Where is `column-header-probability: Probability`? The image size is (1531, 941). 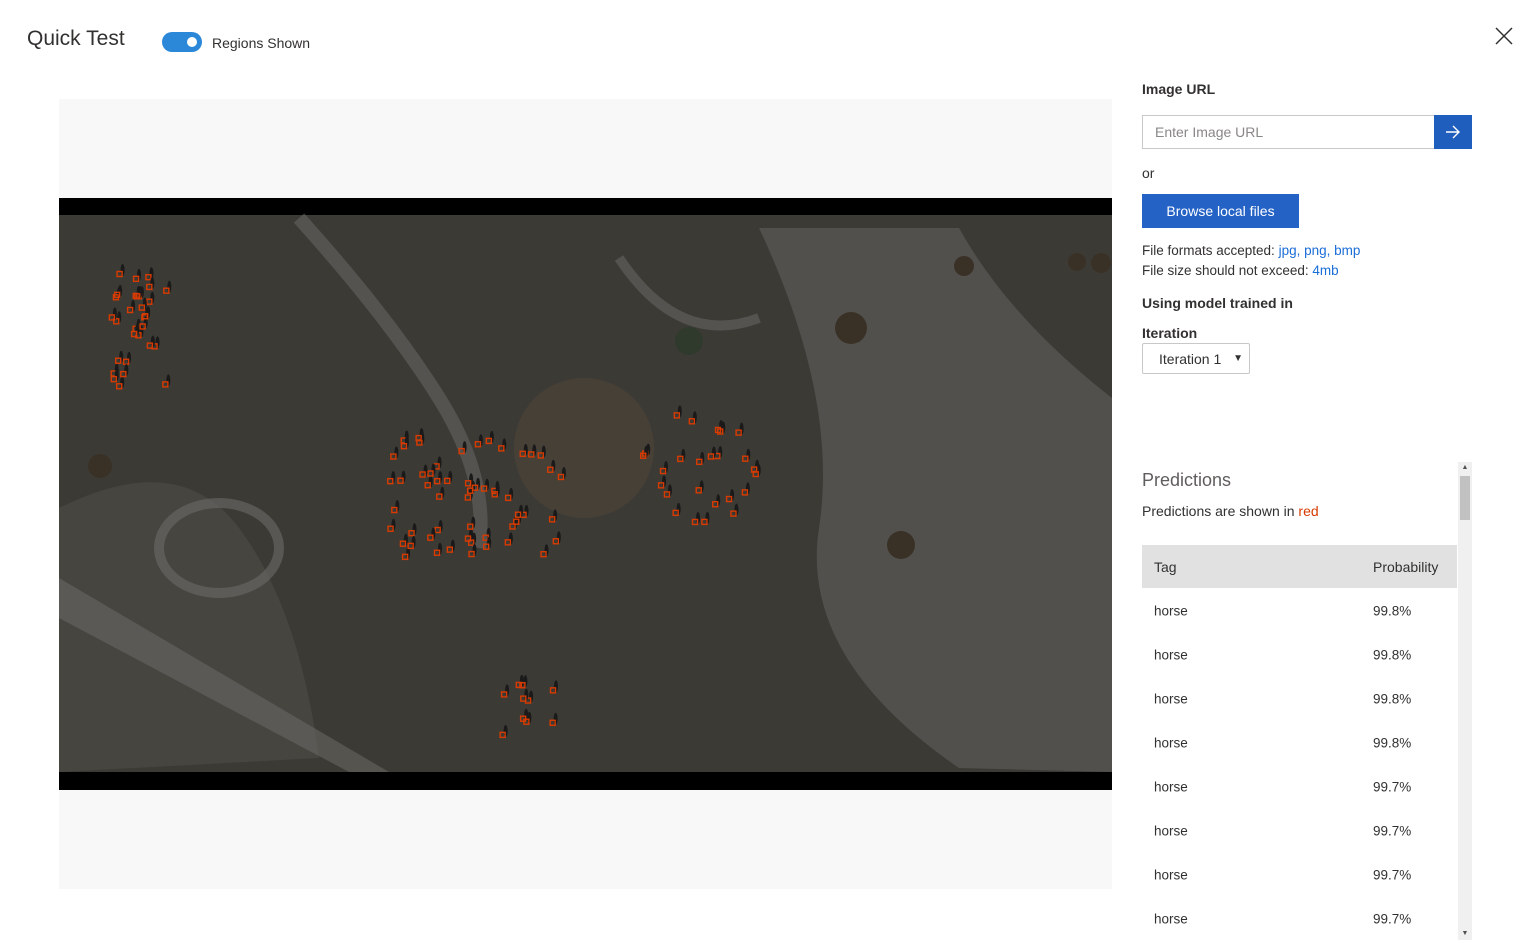 column-header-probability: Probability is located at coordinates (1405, 567).